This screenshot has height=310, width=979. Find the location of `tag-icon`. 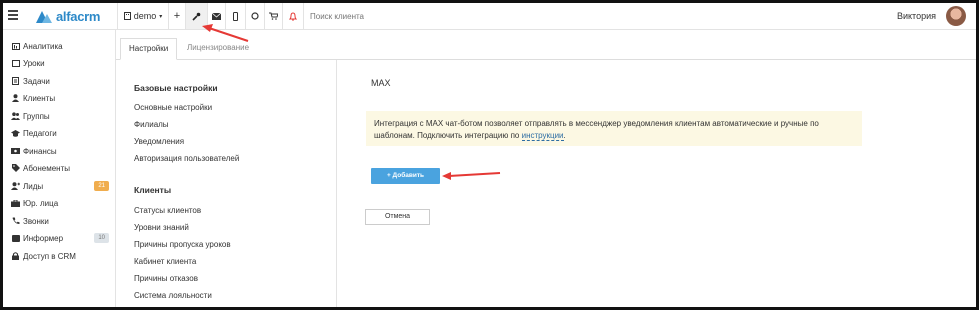

tag-icon is located at coordinates (15, 168).